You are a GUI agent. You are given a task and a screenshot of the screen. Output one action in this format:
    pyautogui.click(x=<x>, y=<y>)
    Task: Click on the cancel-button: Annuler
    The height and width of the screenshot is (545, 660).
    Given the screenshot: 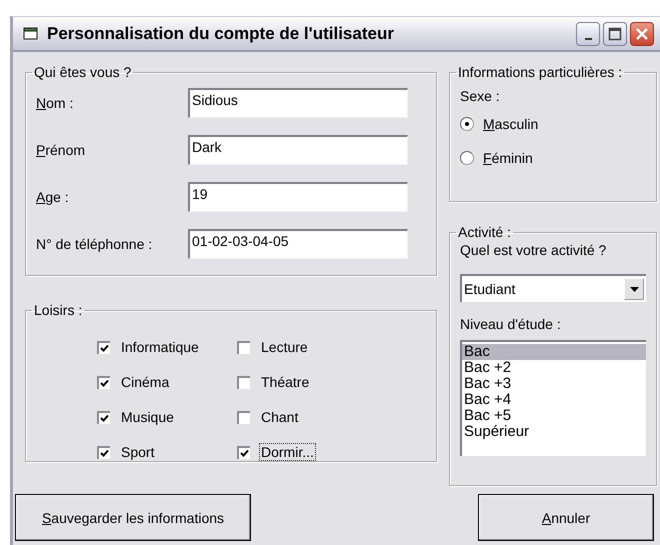 What is the action you would take?
    pyautogui.click(x=566, y=517)
    